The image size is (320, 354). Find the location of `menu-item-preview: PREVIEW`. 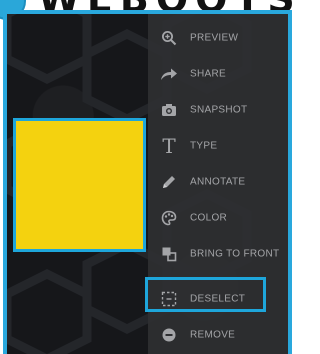

menu-item-preview: PREVIEW is located at coordinates (218, 38).